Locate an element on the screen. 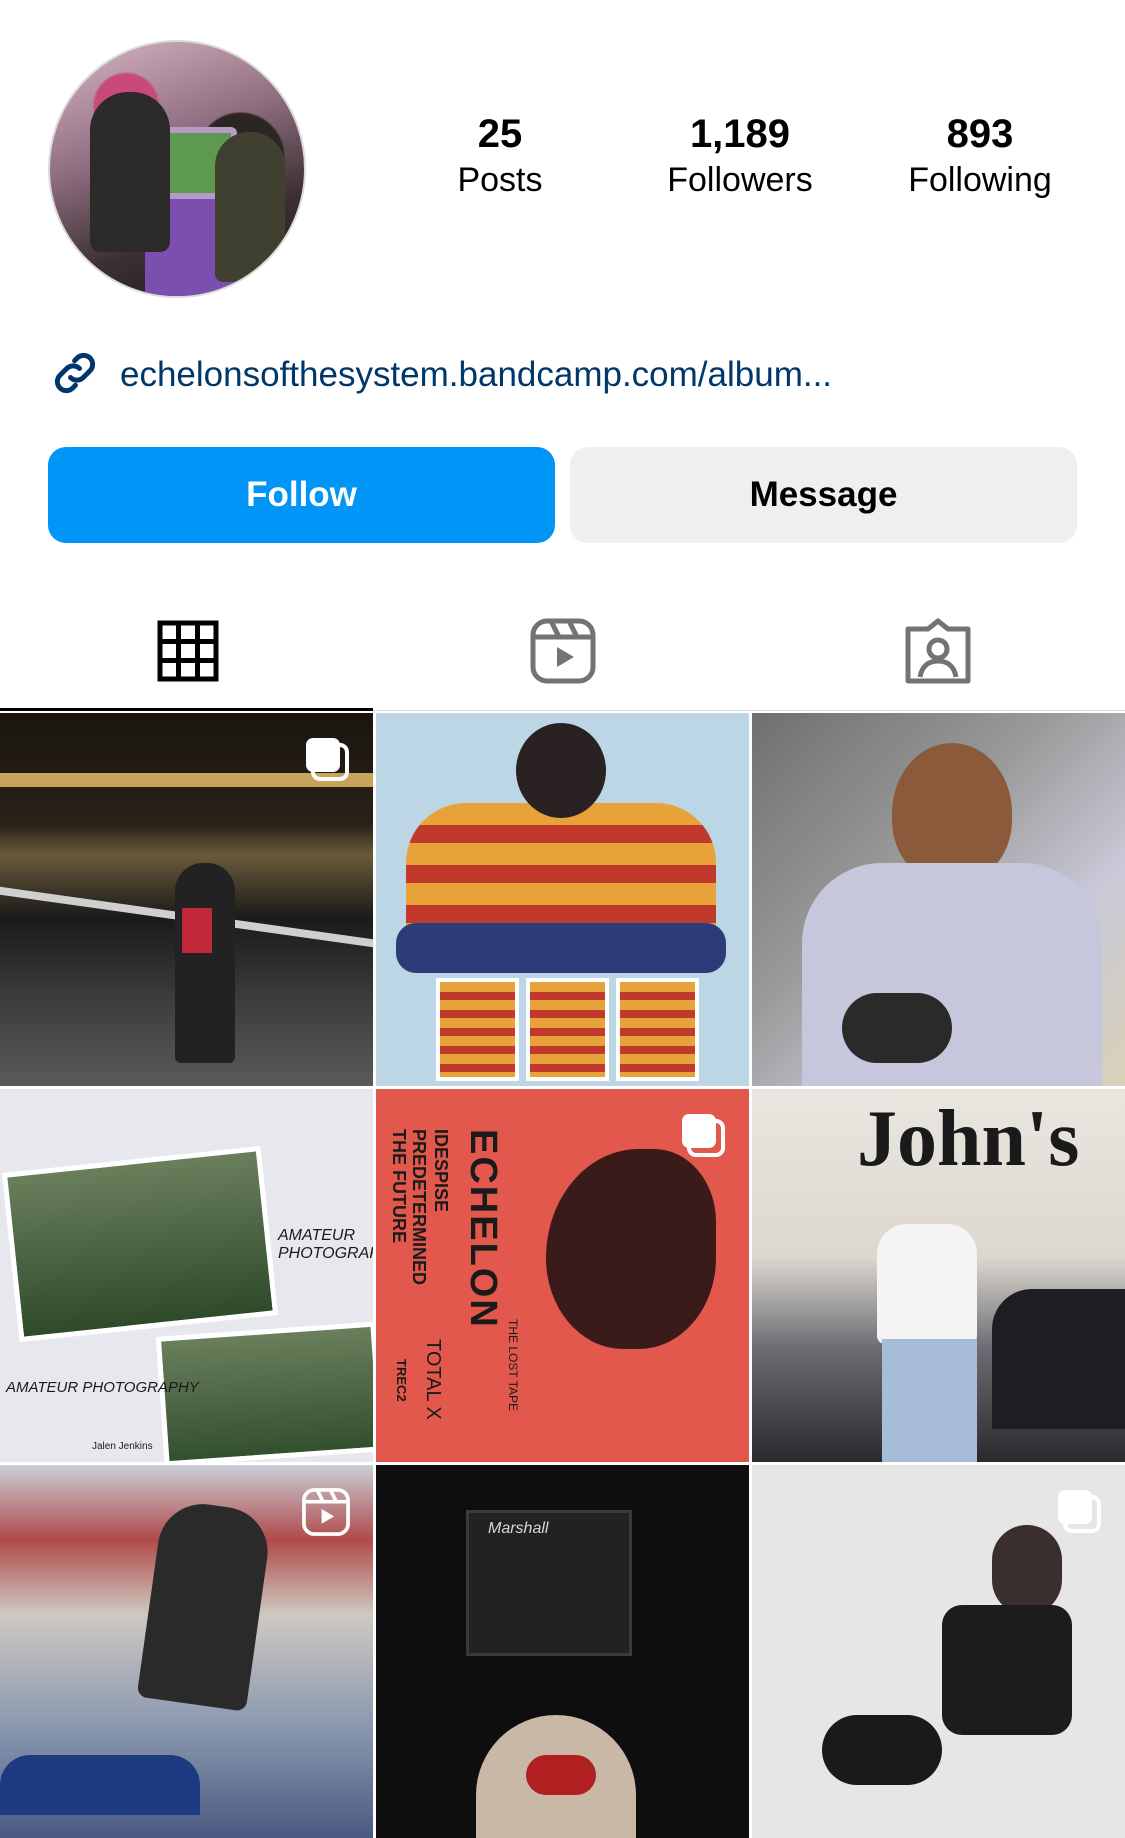 This screenshot has height=1838, width=1125. profile-tabs is located at coordinates (562, 653).